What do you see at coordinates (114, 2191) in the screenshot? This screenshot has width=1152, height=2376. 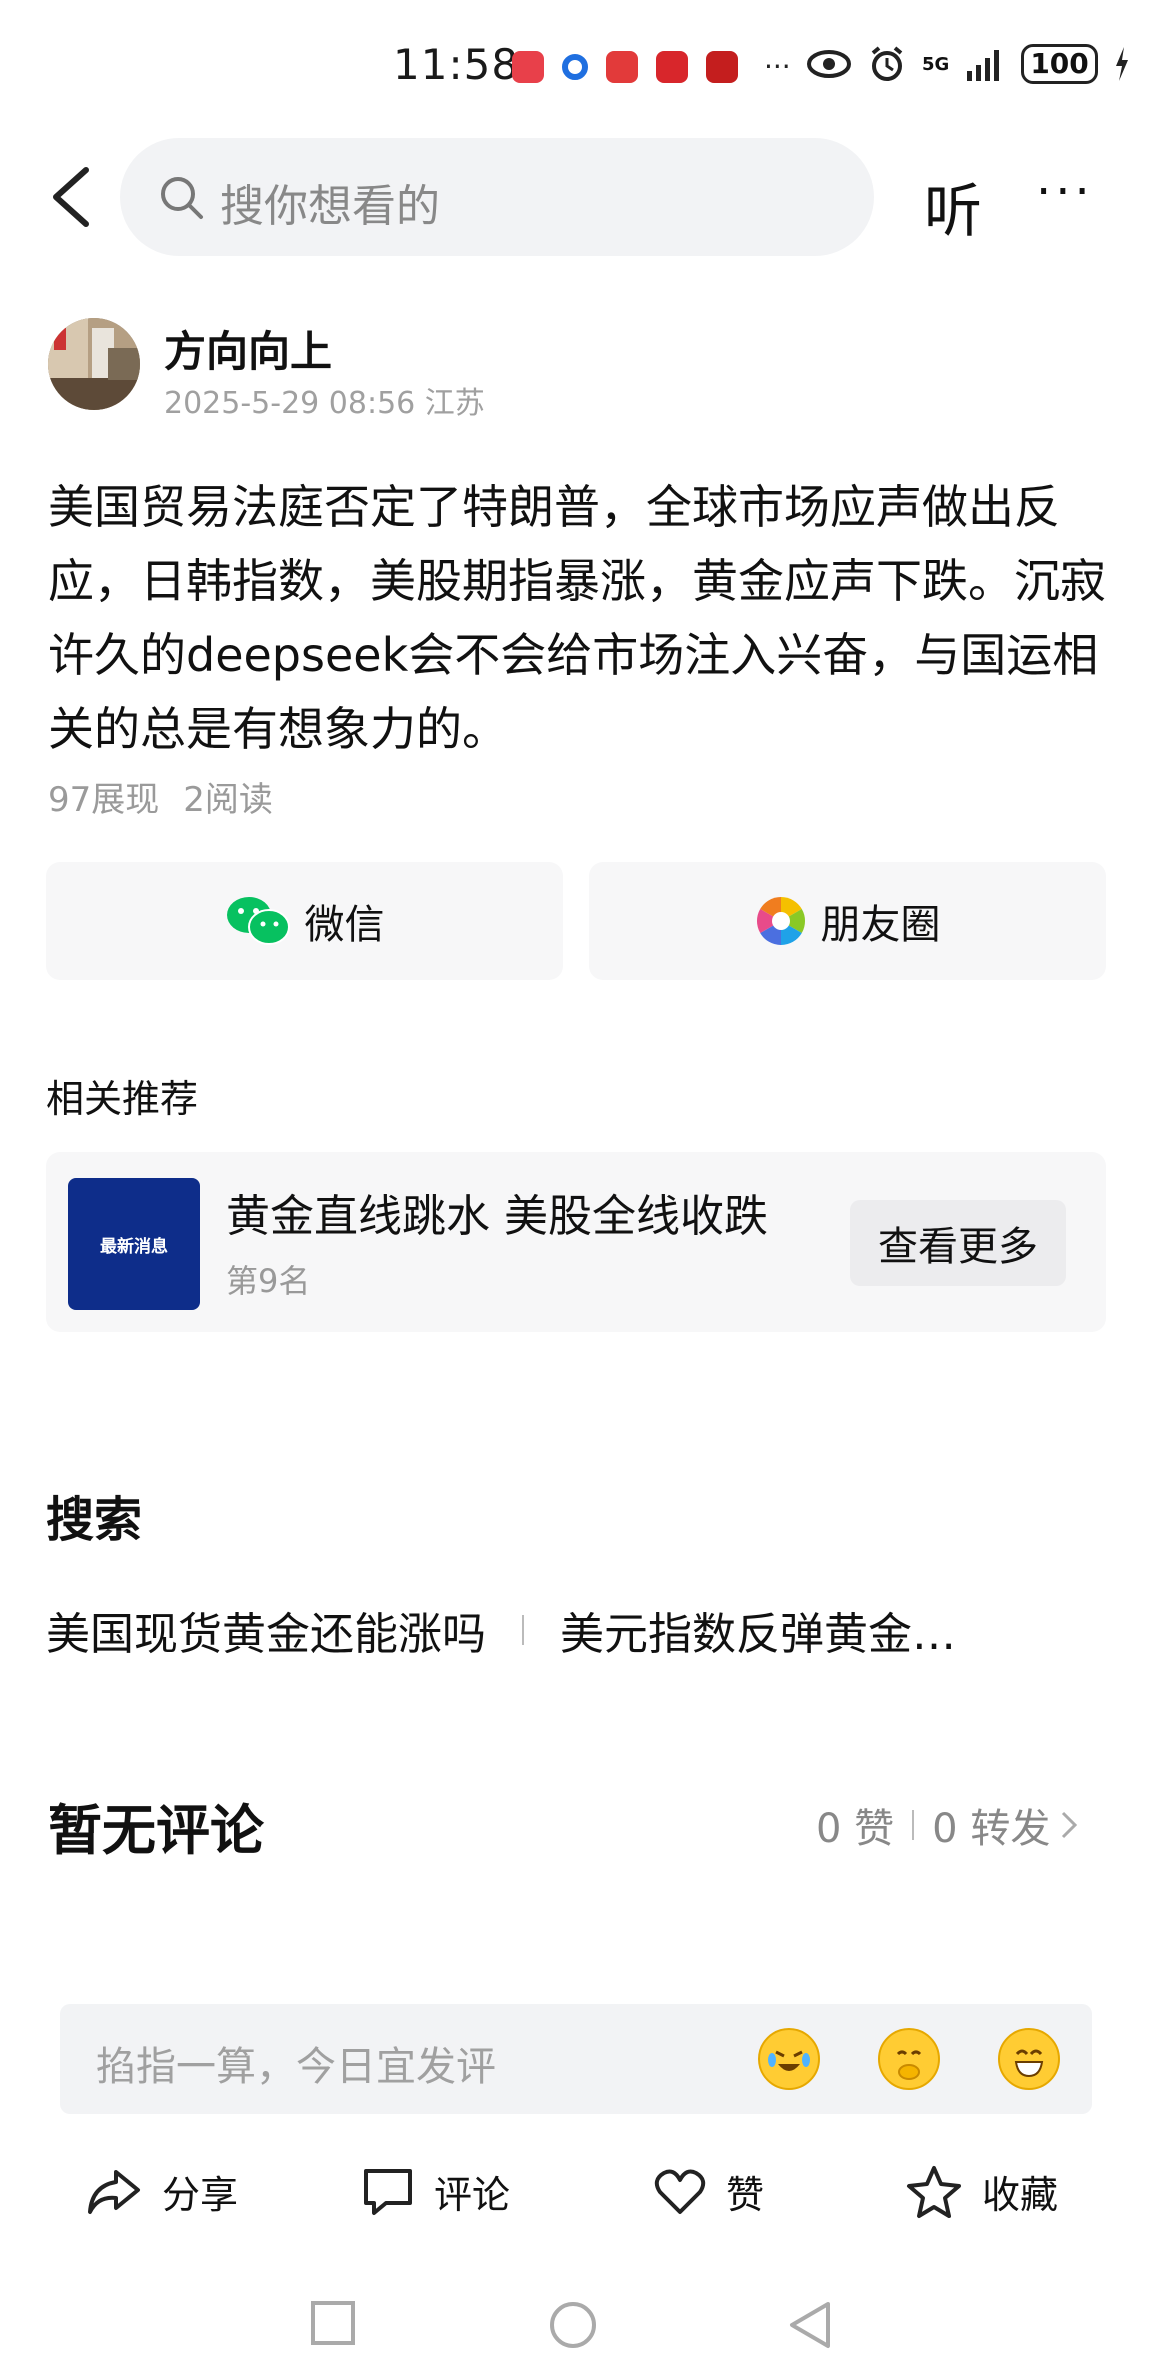 I see `share-arrow-icon` at bounding box center [114, 2191].